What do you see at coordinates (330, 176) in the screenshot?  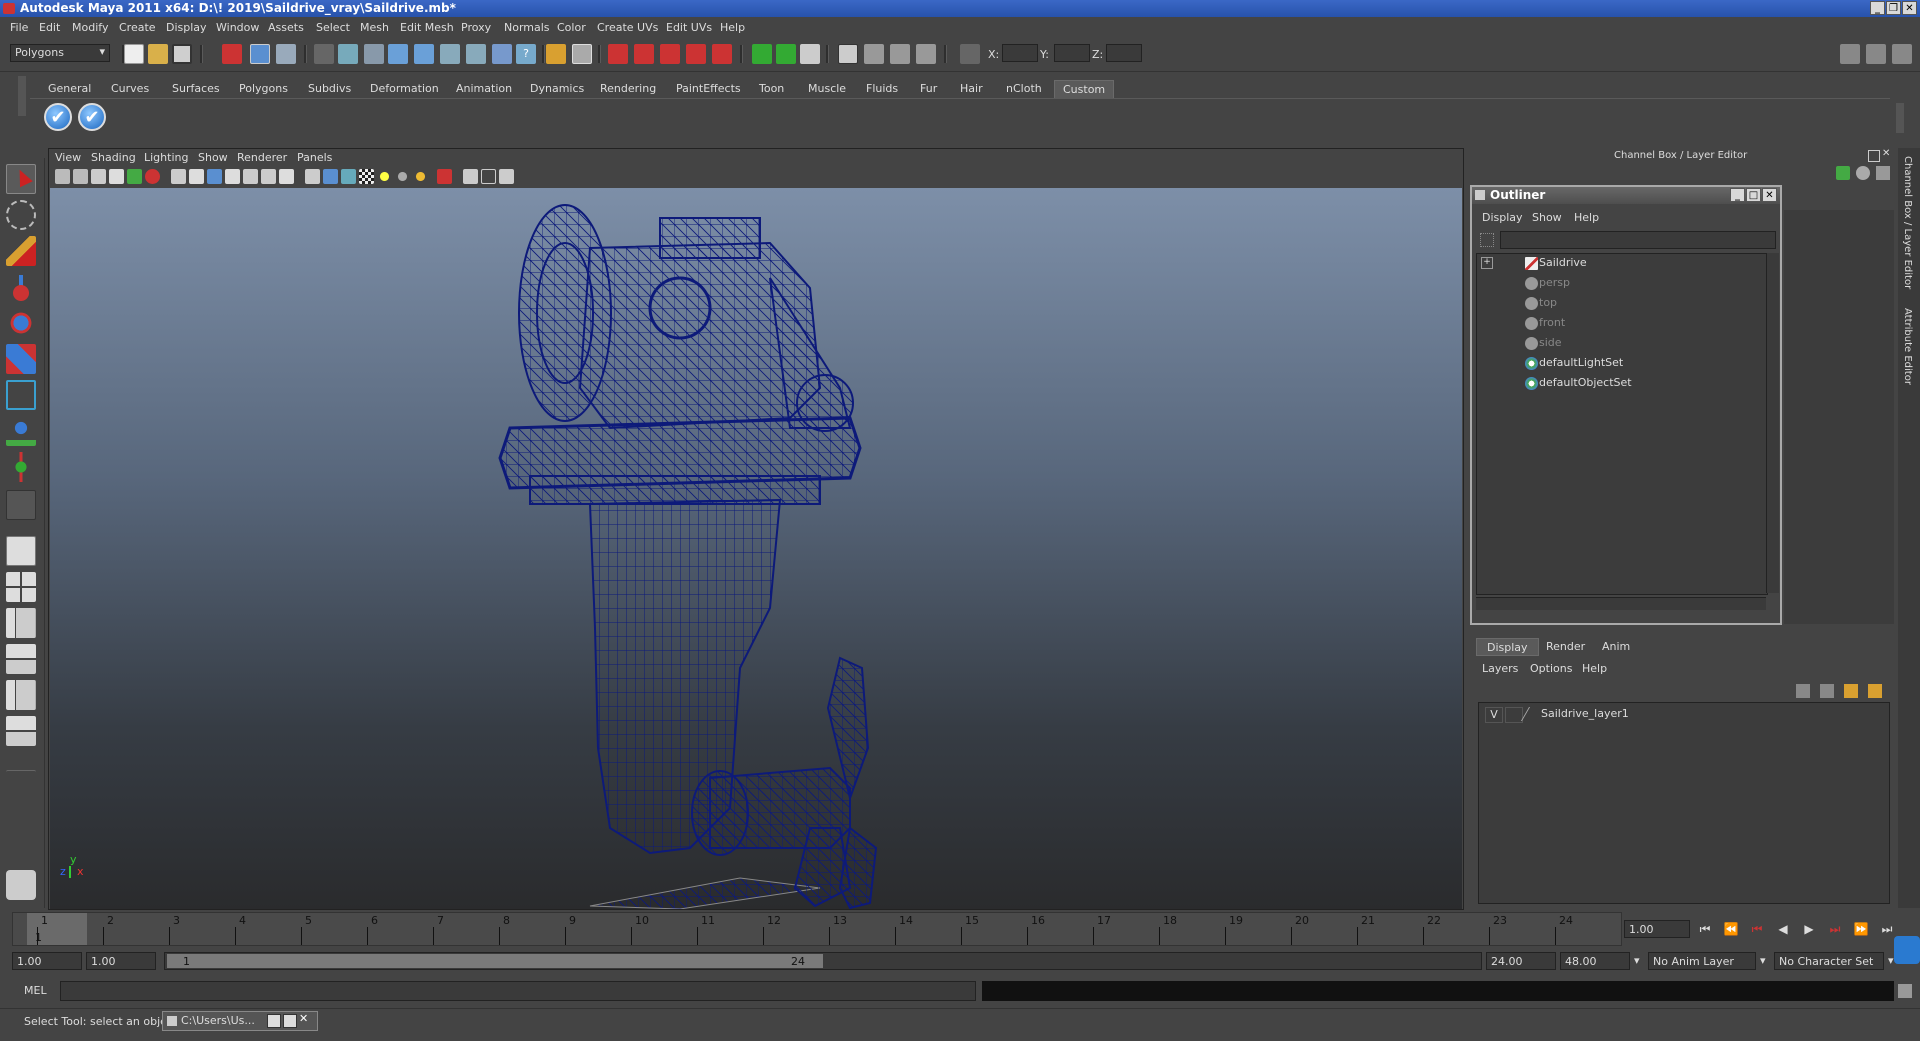 I see `smooth-shade-icon` at bounding box center [330, 176].